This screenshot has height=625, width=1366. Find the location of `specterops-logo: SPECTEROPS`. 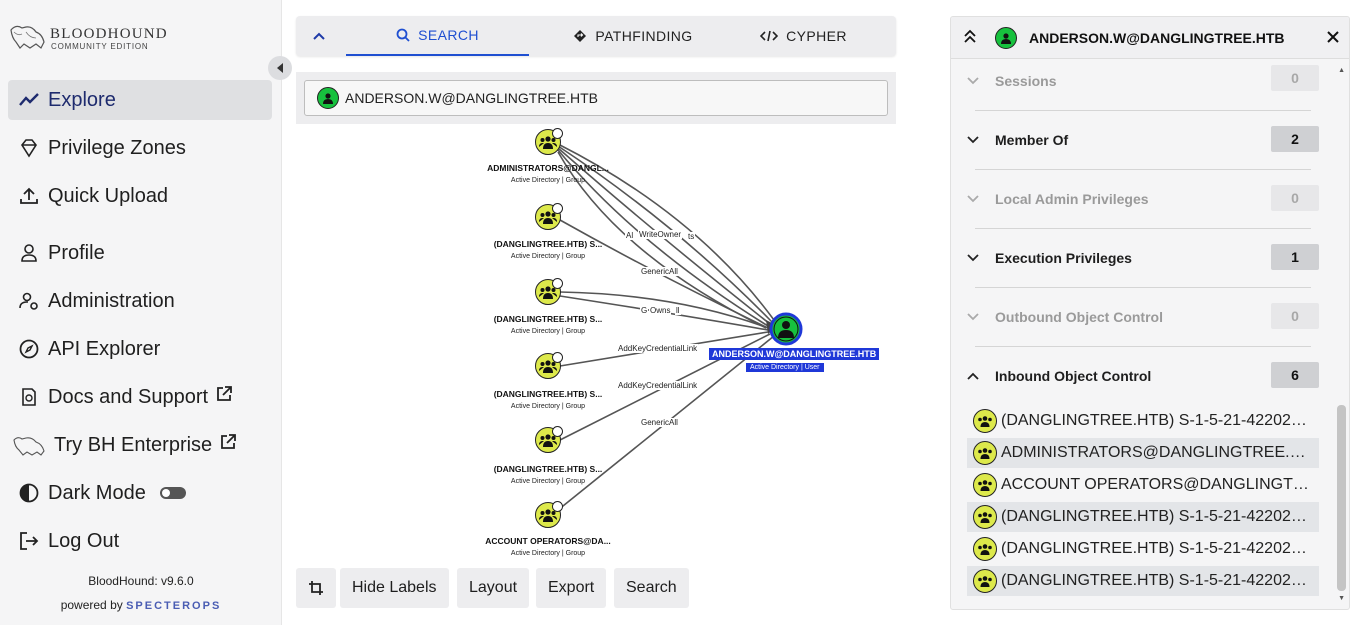

specterops-logo: SPECTEROPS is located at coordinates (173, 606).